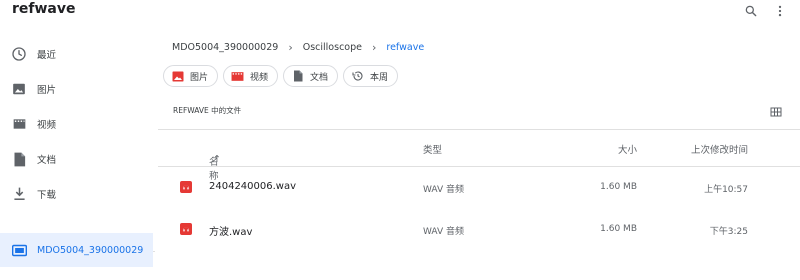 The width and height of the screenshot is (800, 280). Describe the element at coordinates (47, 195) in the screenshot. I see `sidebar-item-label: 下载` at that location.